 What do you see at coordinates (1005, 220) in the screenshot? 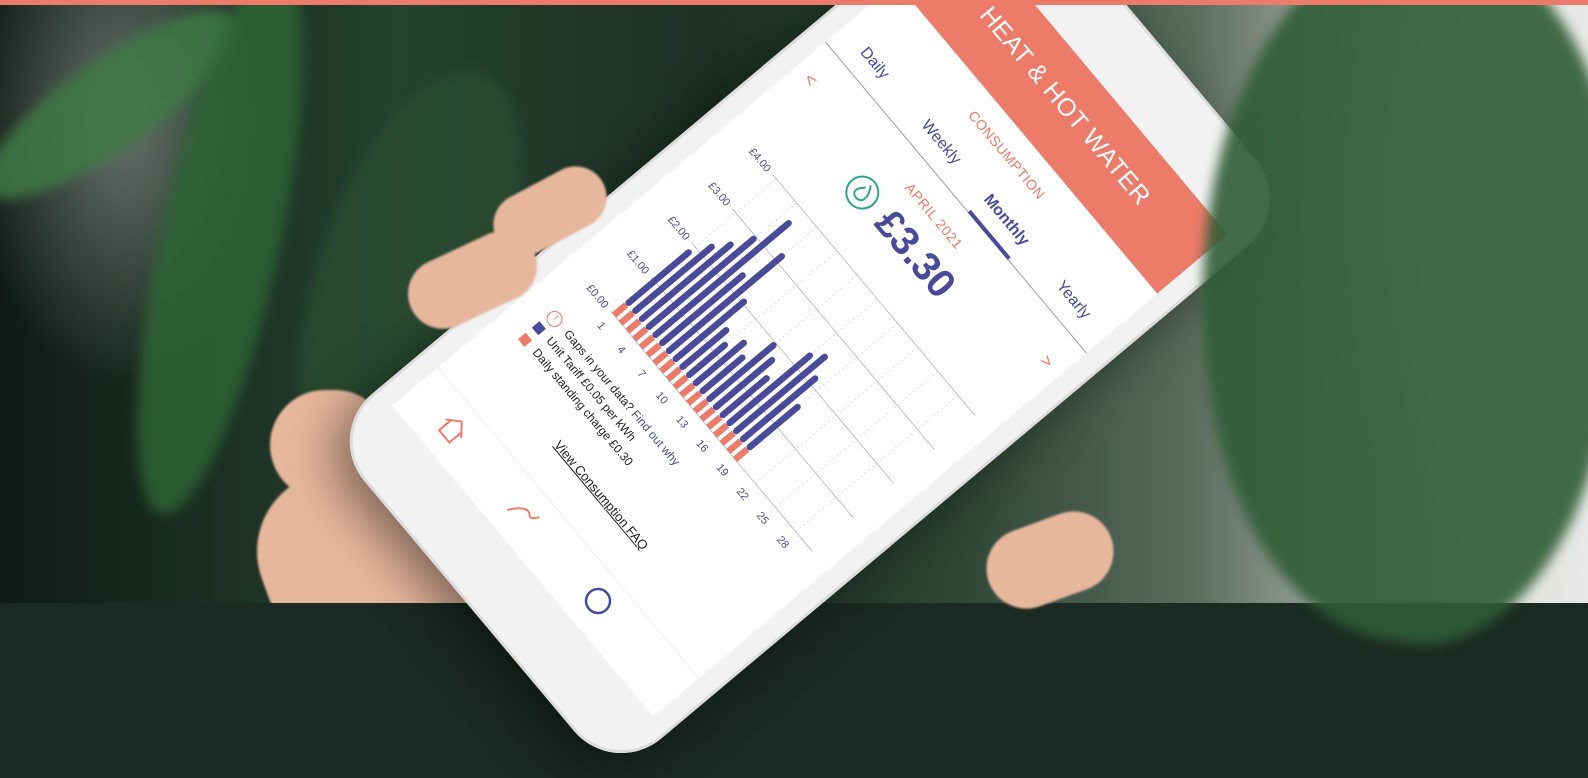
I see `tab-monthly: Monthly` at bounding box center [1005, 220].